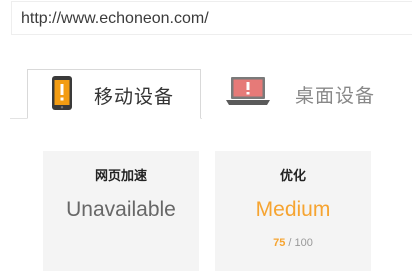 The image size is (412, 271). I want to click on mobile-phone-icon, so click(62, 95).